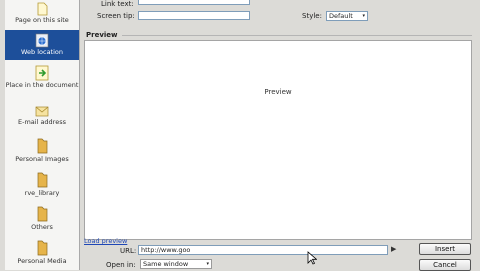  Describe the element at coordinates (42, 73) in the screenshot. I see `anchor-page-icon` at that location.